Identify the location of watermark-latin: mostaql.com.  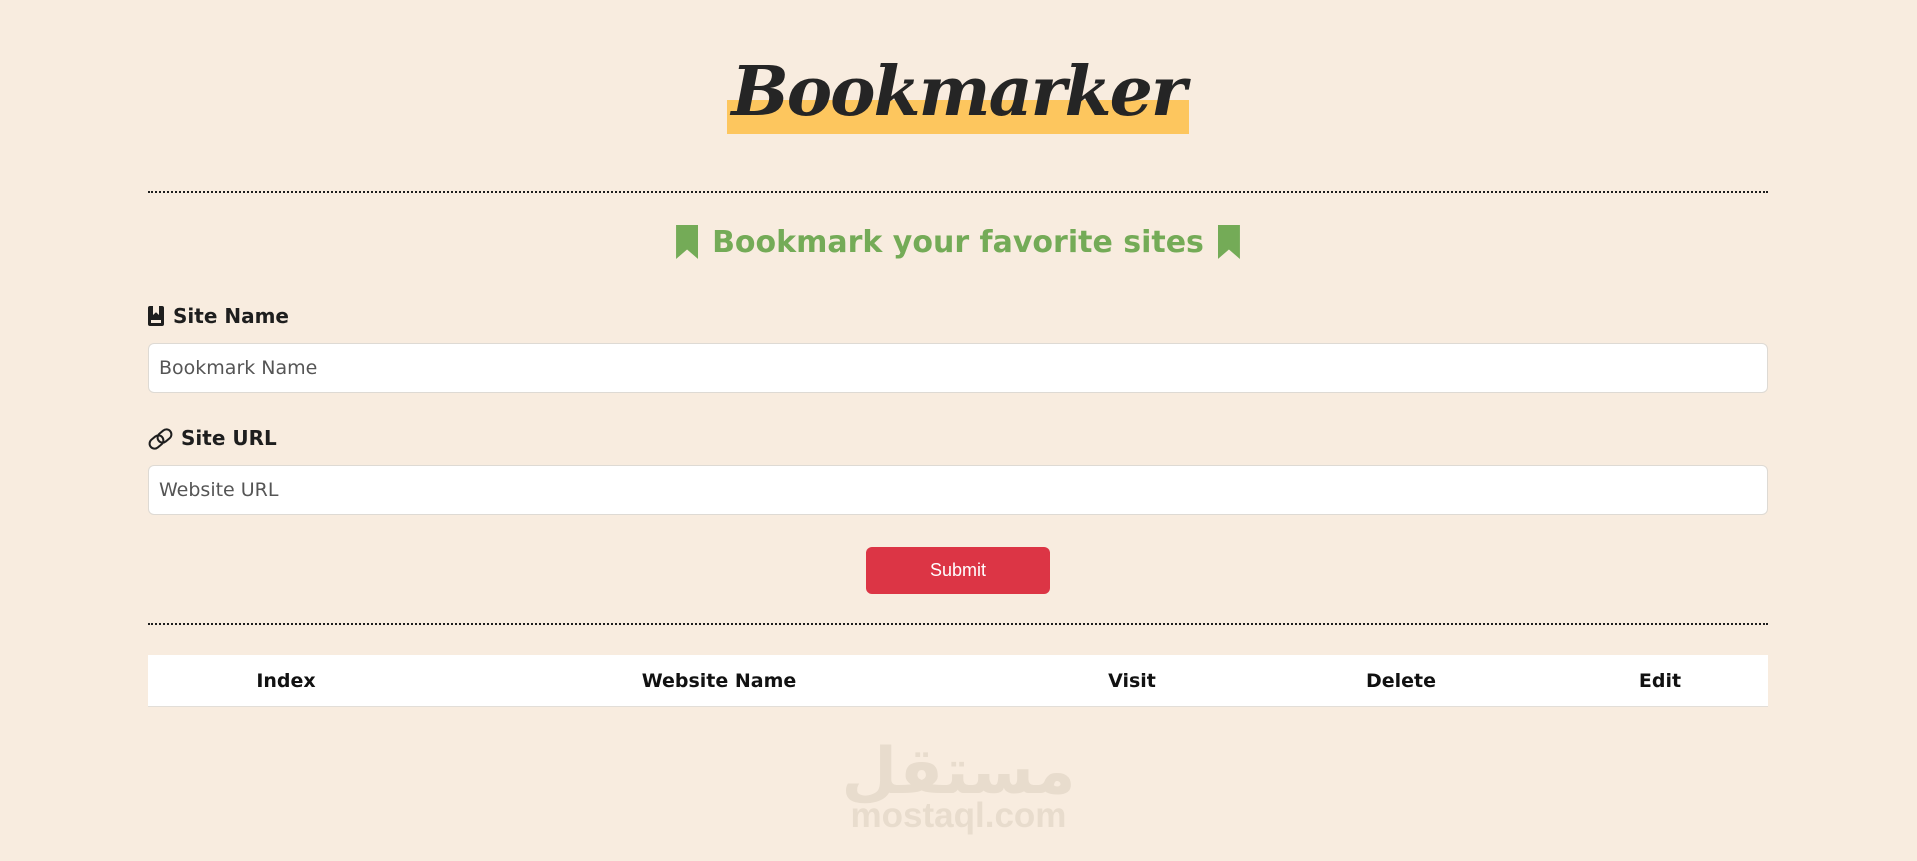
(958, 815).